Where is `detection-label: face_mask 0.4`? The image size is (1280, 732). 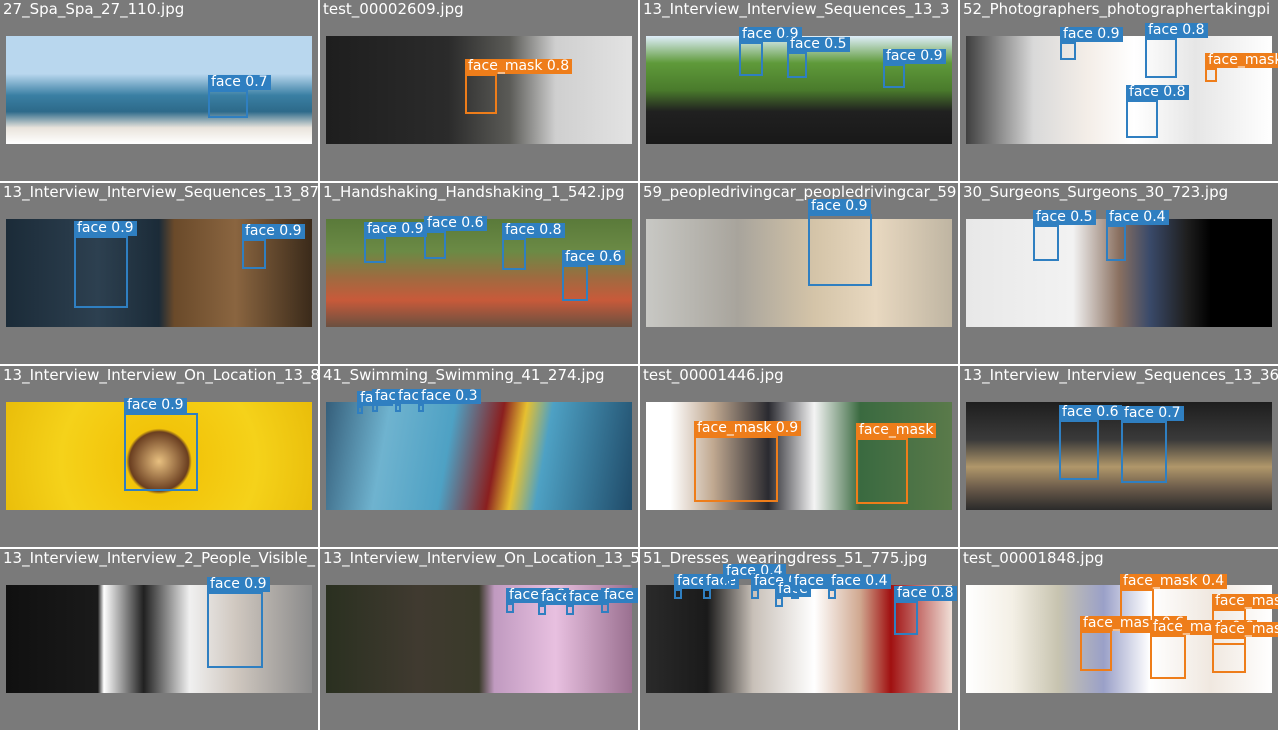 detection-label: face_mask 0.4 is located at coordinates (1174, 581).